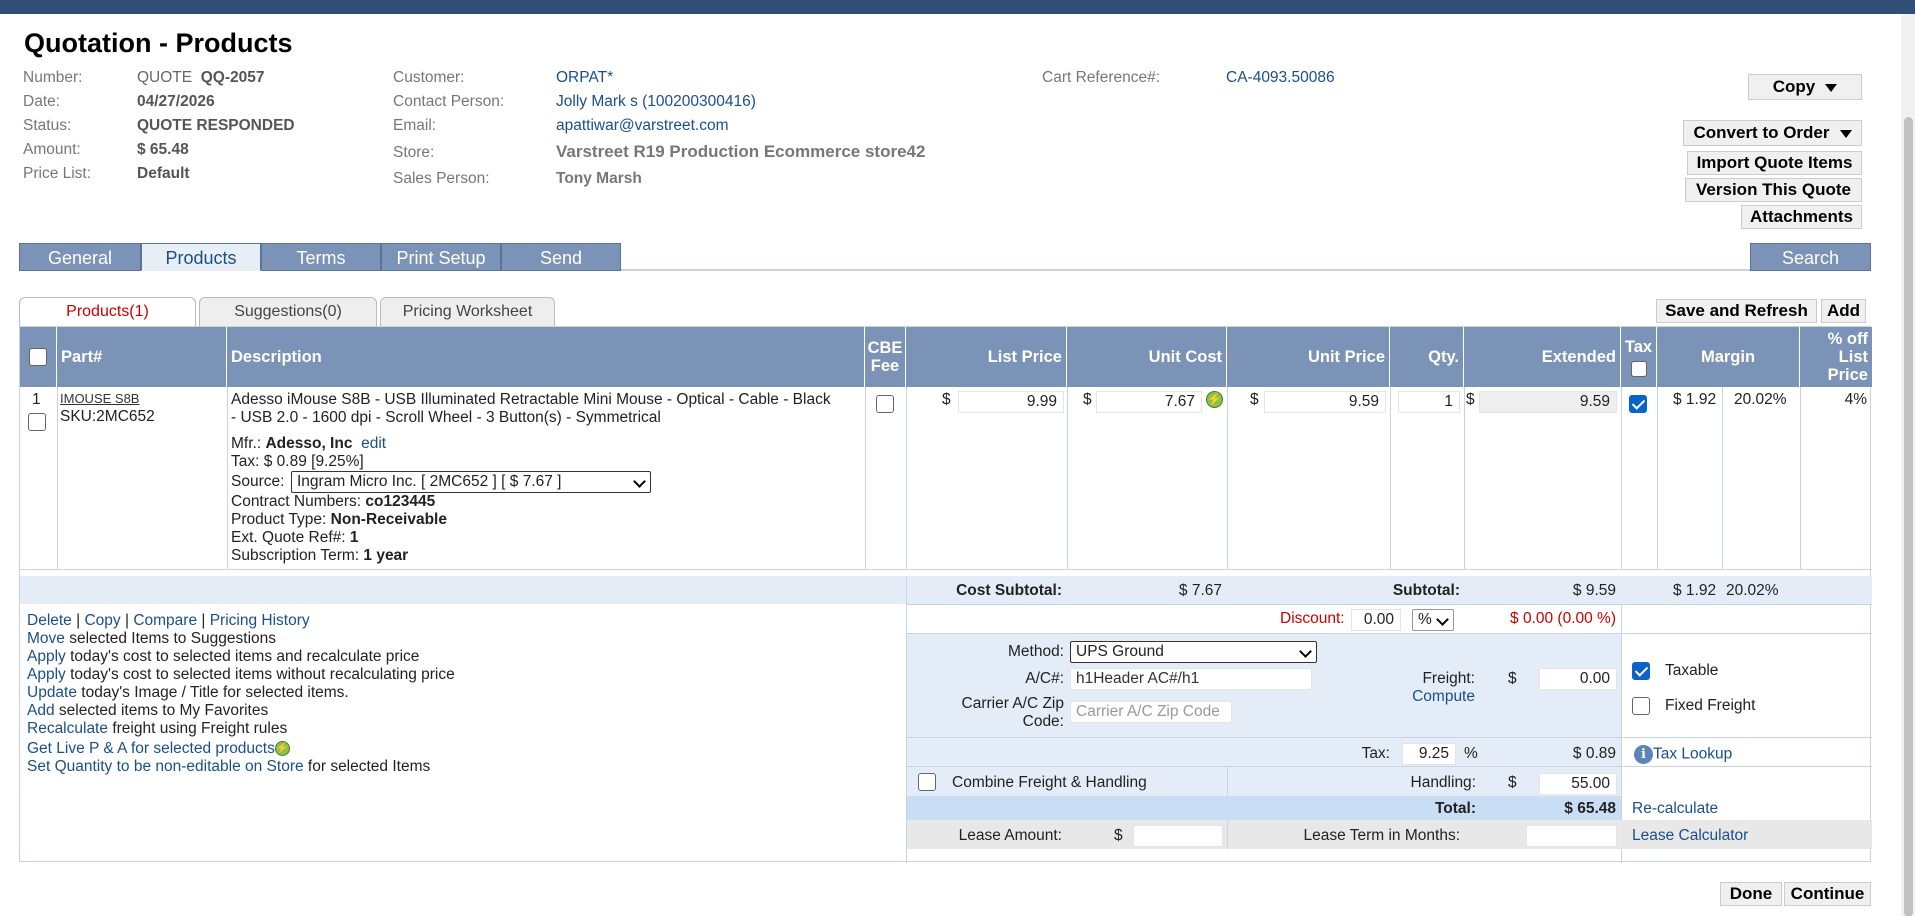  I want to click on move-link: Move, so click(46, 638).